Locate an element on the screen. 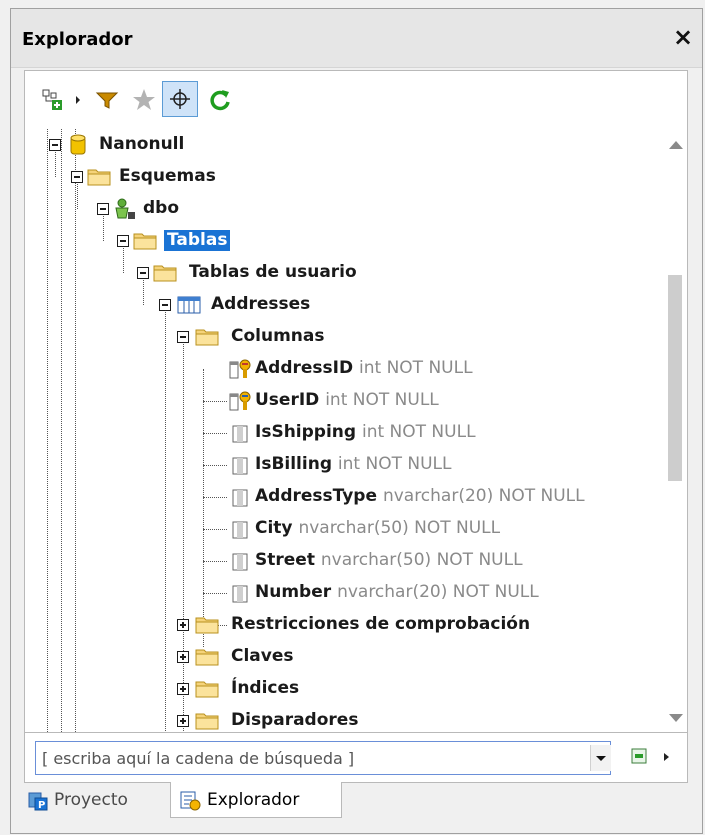  tree-node-column: AddressID int NOT NULL is located at coordinates (345, 369).